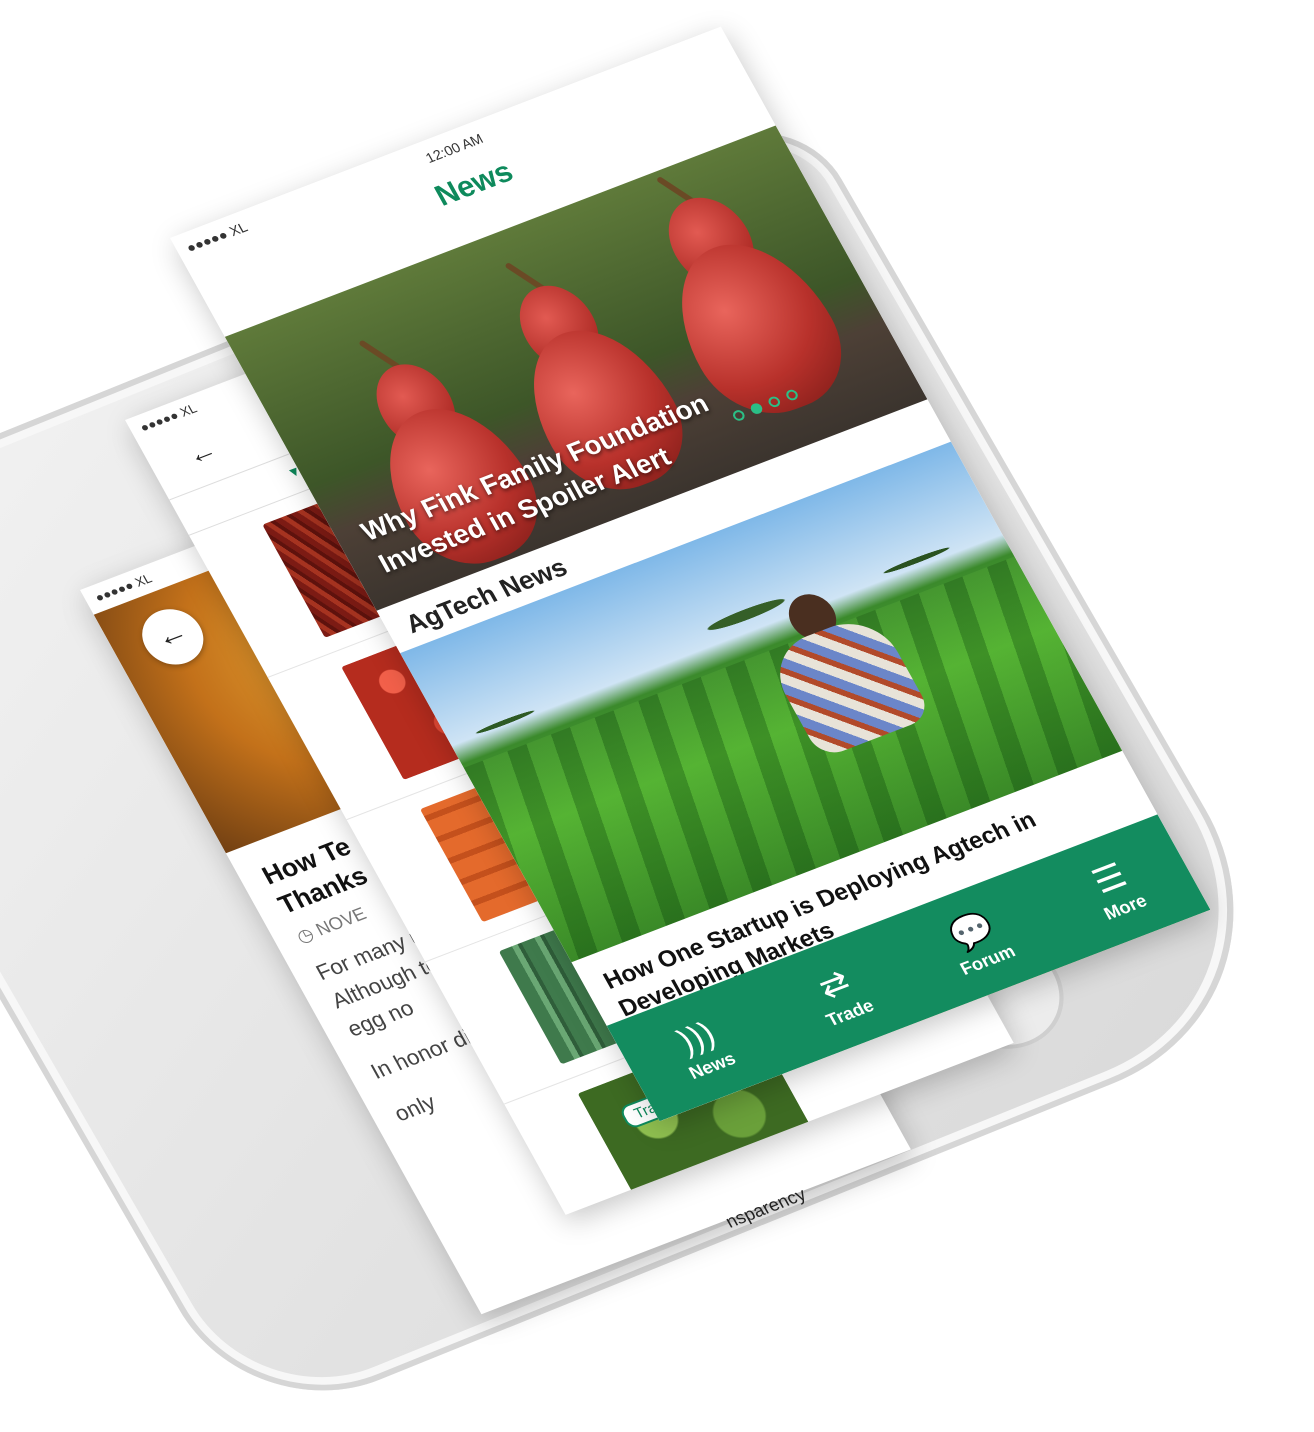 The image size is (1314, 1432). Describe the element at coordinates (977, 941) in the screenshot. I see `tab-forum: 💬 Forum` at that location.